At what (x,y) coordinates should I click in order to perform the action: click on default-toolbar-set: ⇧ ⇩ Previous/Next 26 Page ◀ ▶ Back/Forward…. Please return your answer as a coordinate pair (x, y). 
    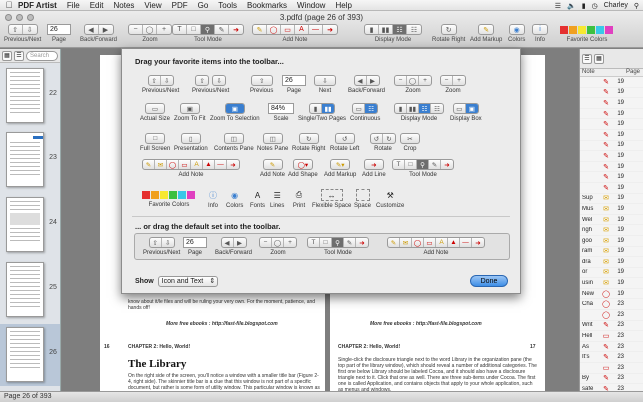
    Looking at the image, I should click on (322, 246).